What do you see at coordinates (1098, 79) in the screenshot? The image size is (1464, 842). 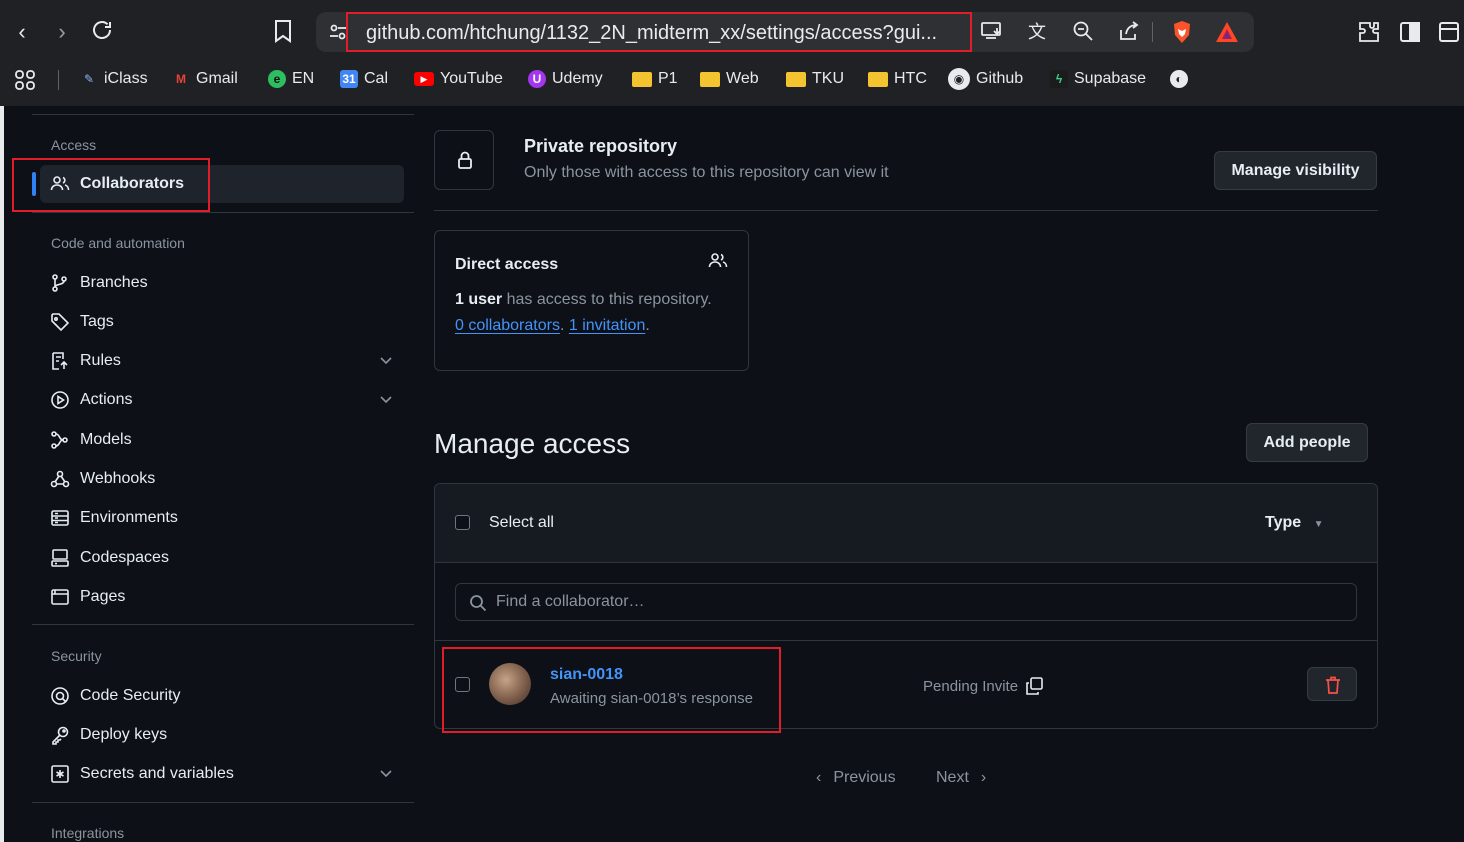 I see `bookmark-supabase: ϟ Supabase` at bounding box center [1098, 79].